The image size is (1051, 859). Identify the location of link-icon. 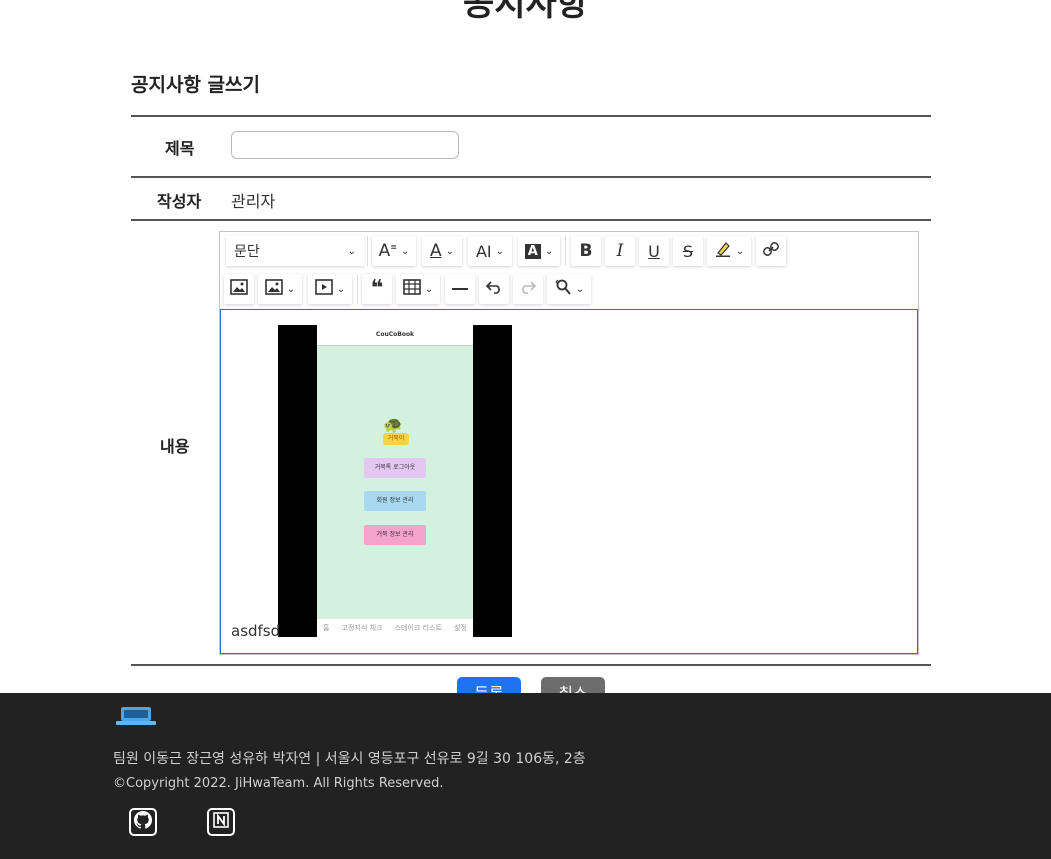
(771, 251).